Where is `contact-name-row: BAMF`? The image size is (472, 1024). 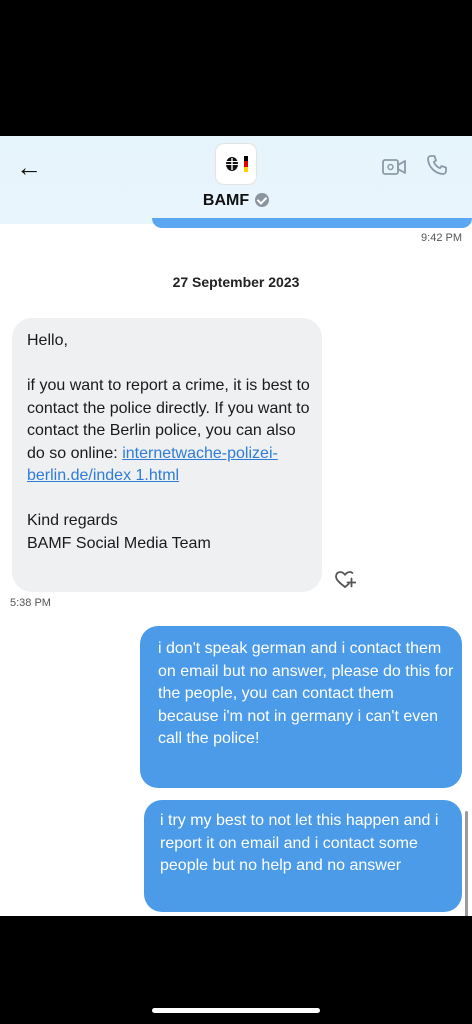
contact-name-row: BAMF is located at coordinates (236, 201).